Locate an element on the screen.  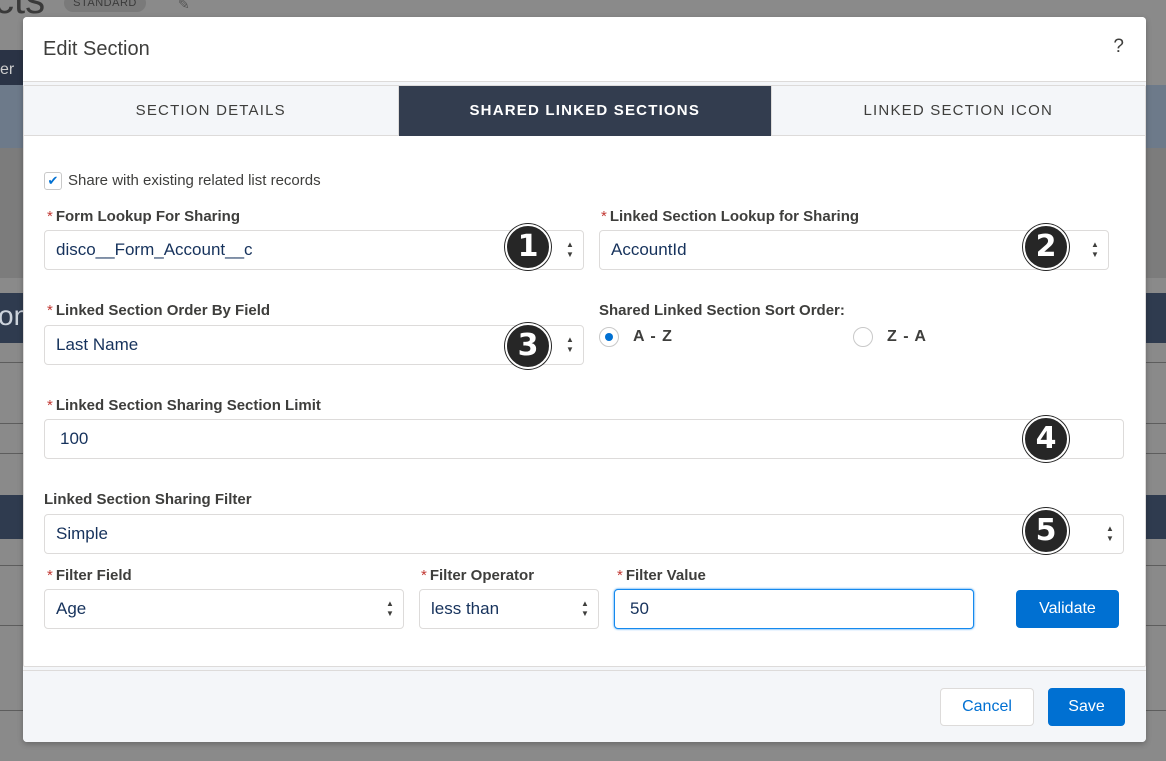
filter-operator-label-text: Filter Operator is located at coordinates (482, 575).